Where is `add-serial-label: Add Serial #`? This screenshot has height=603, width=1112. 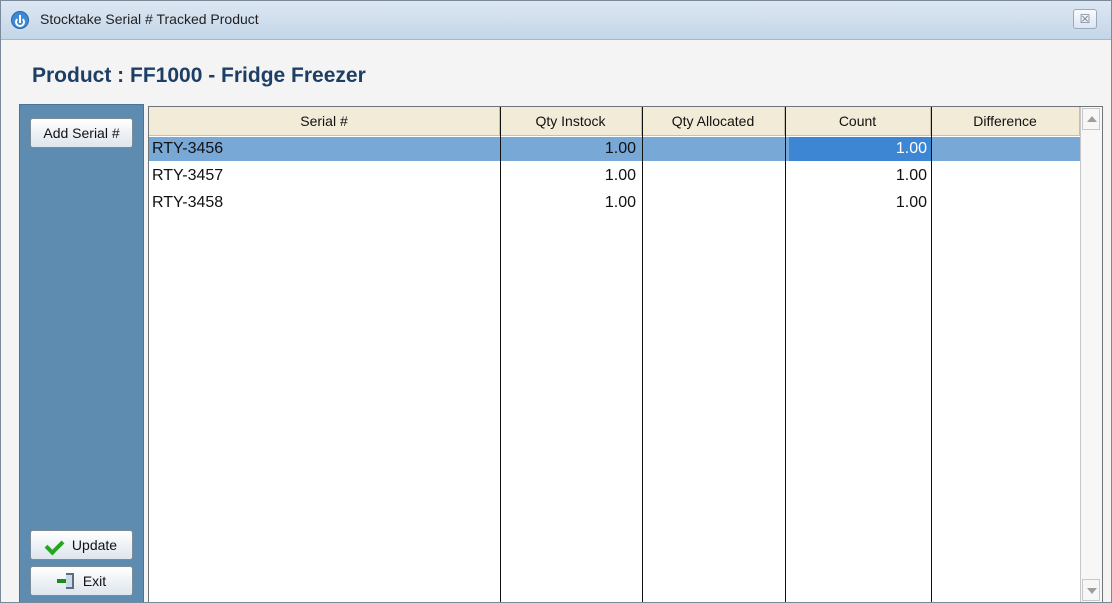
add-serial-label: Add Serial # is located at coordinates (81, 133).